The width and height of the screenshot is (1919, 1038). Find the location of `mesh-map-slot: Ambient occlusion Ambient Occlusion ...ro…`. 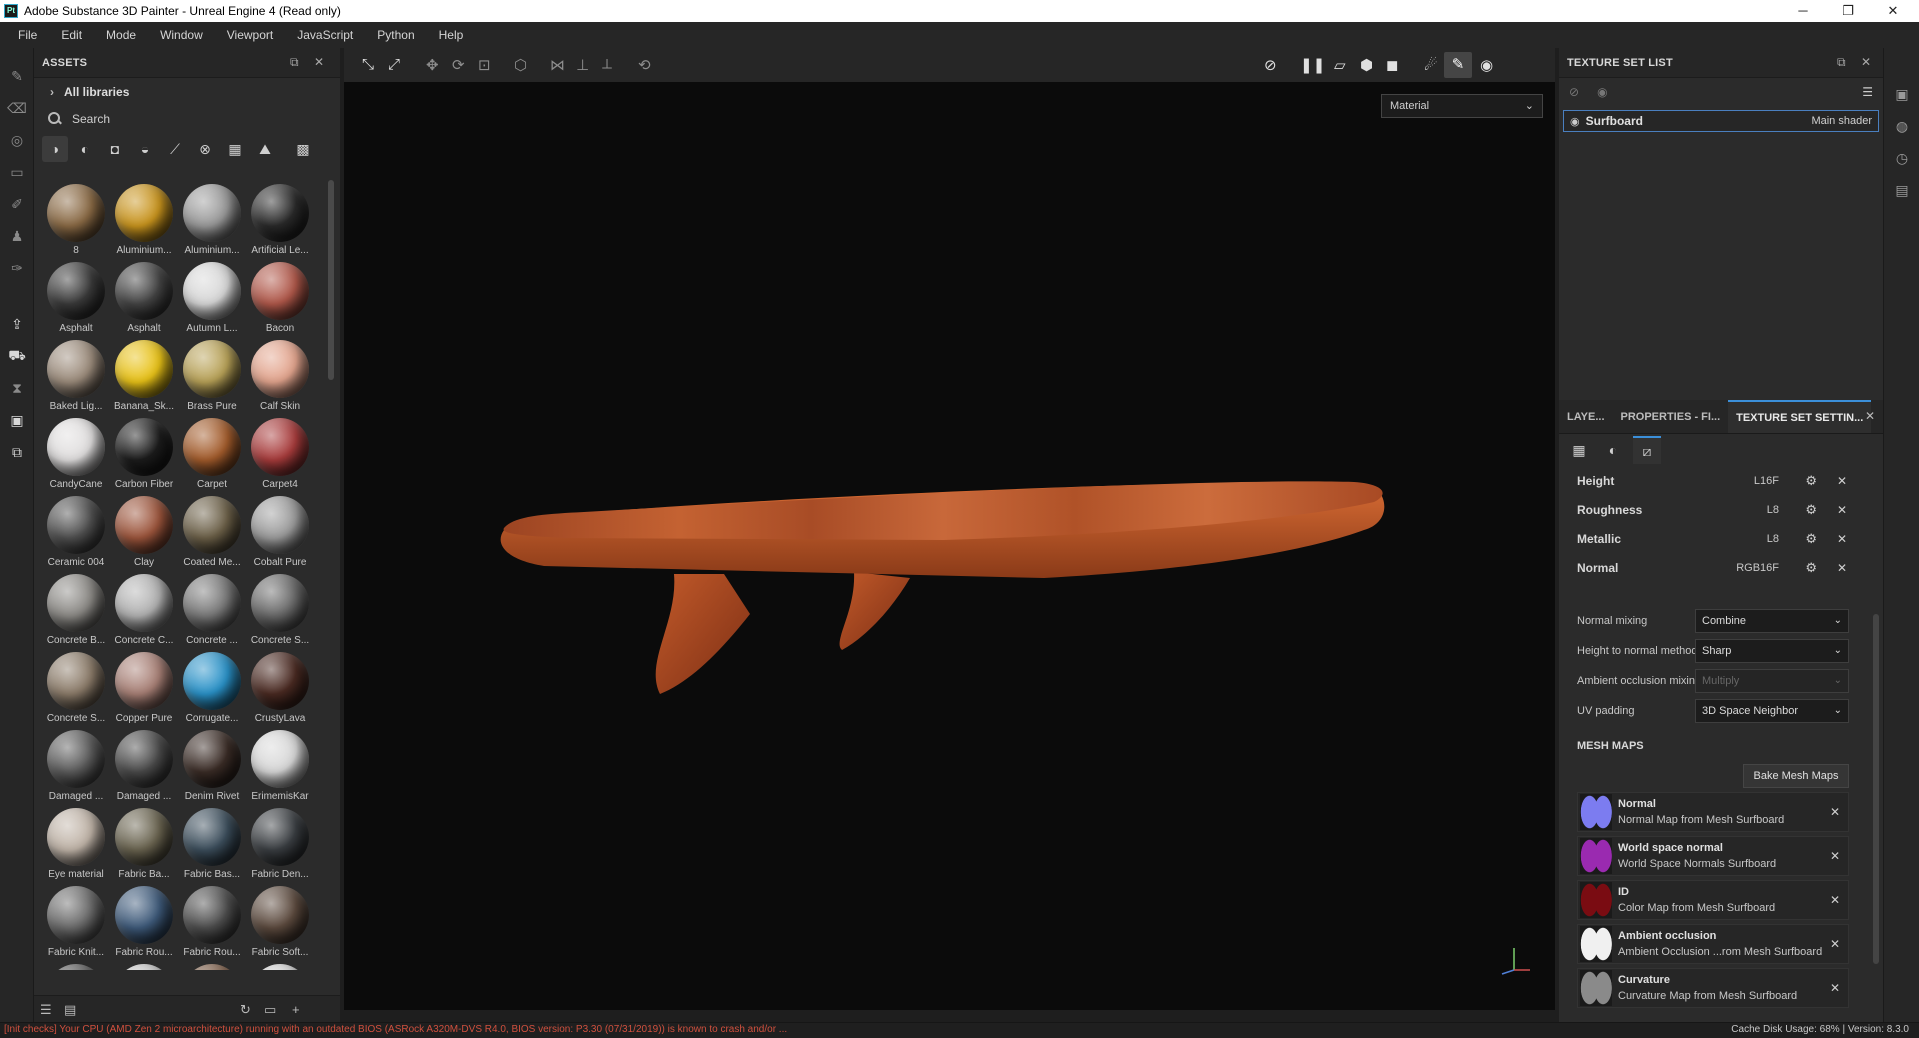

mesh-map-slot: Ambient occlusion Ambient Occlusion ...ro… is located at coordinates (1713, 944).